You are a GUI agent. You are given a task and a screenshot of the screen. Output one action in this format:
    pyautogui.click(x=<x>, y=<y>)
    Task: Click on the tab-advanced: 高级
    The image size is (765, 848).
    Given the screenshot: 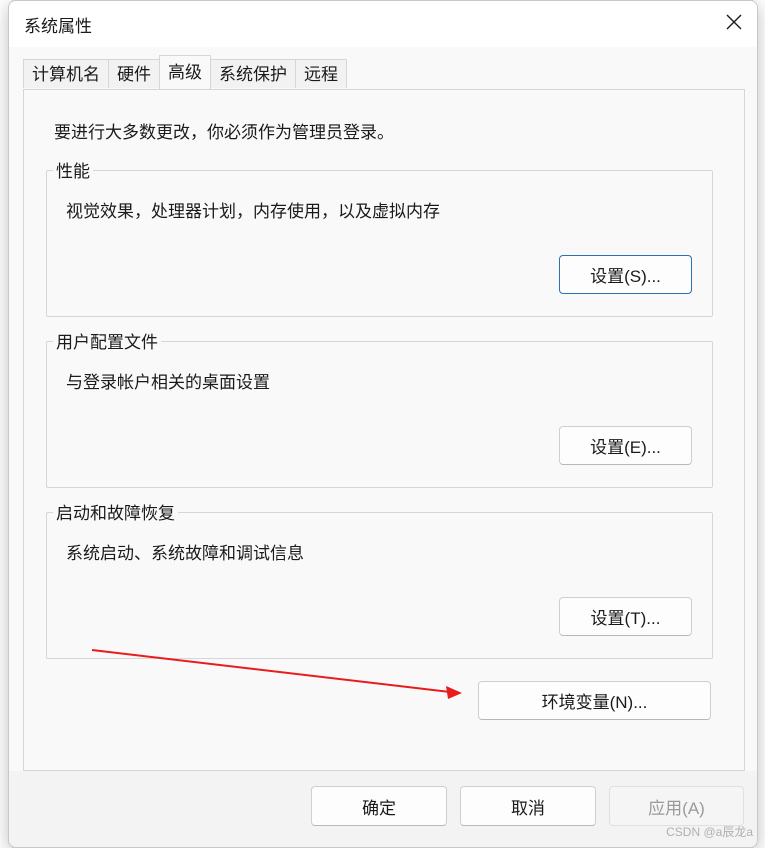 What is the action you would take?
    pyautogui.click(x=185, y=72)
    